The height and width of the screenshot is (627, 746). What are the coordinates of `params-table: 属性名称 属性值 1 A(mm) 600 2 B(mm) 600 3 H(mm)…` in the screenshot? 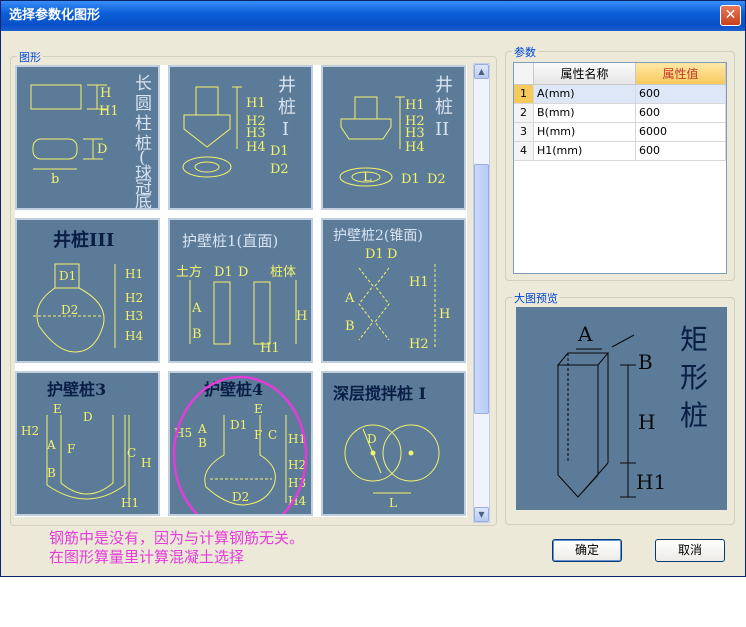 It's located at (620, 168).